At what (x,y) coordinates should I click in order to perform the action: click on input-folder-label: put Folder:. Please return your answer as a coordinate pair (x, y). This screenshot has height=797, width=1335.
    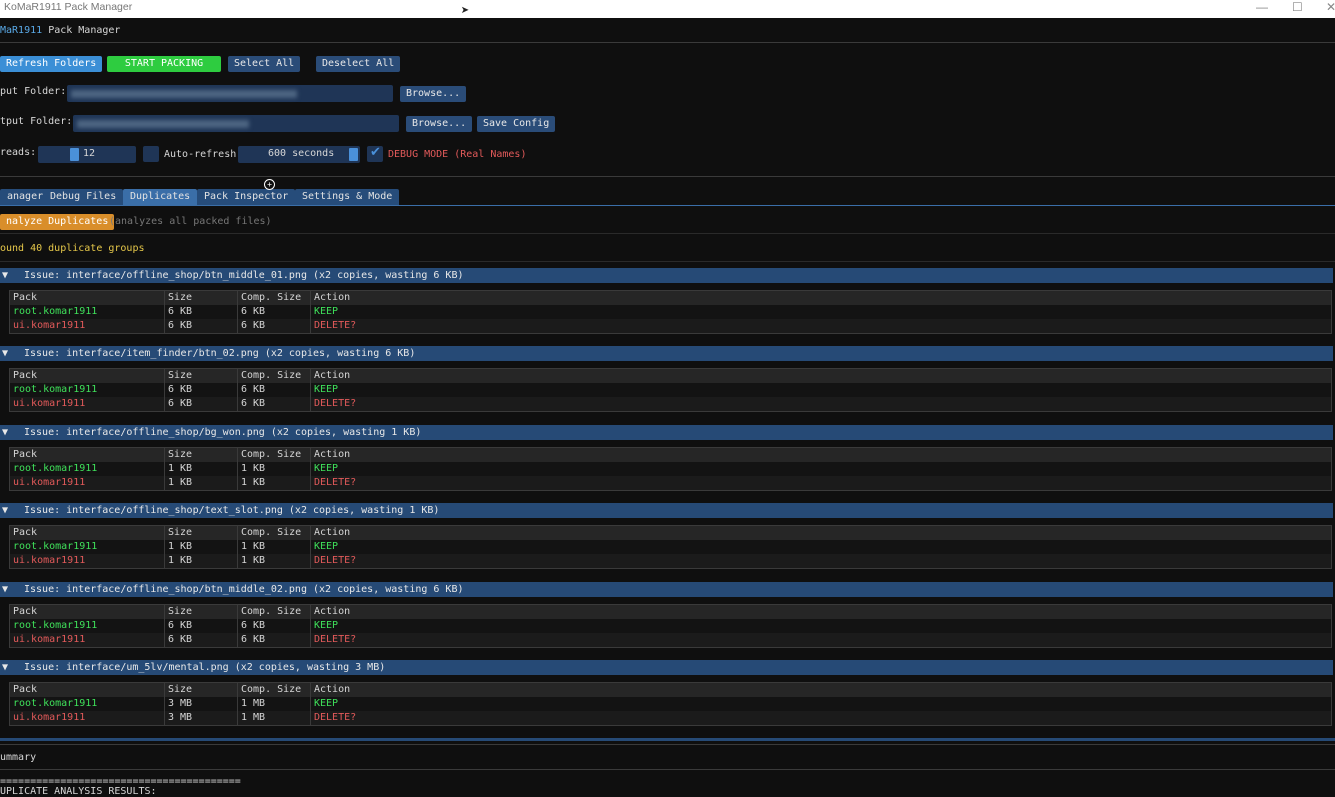
    Looking at the image, I should click on (33, 91).